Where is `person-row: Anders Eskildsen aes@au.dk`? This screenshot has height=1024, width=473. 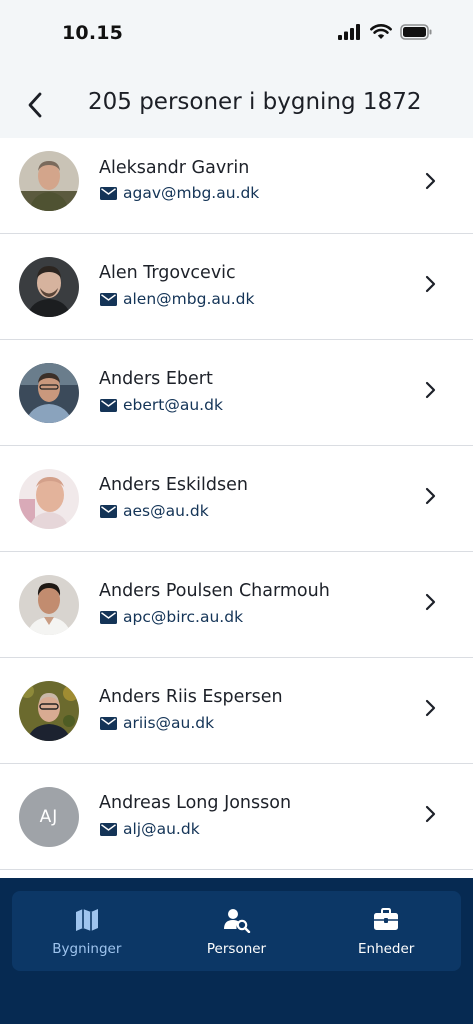
person-row: Anders Eskildsen aes@au.dk is located at coordinates (236, 499).